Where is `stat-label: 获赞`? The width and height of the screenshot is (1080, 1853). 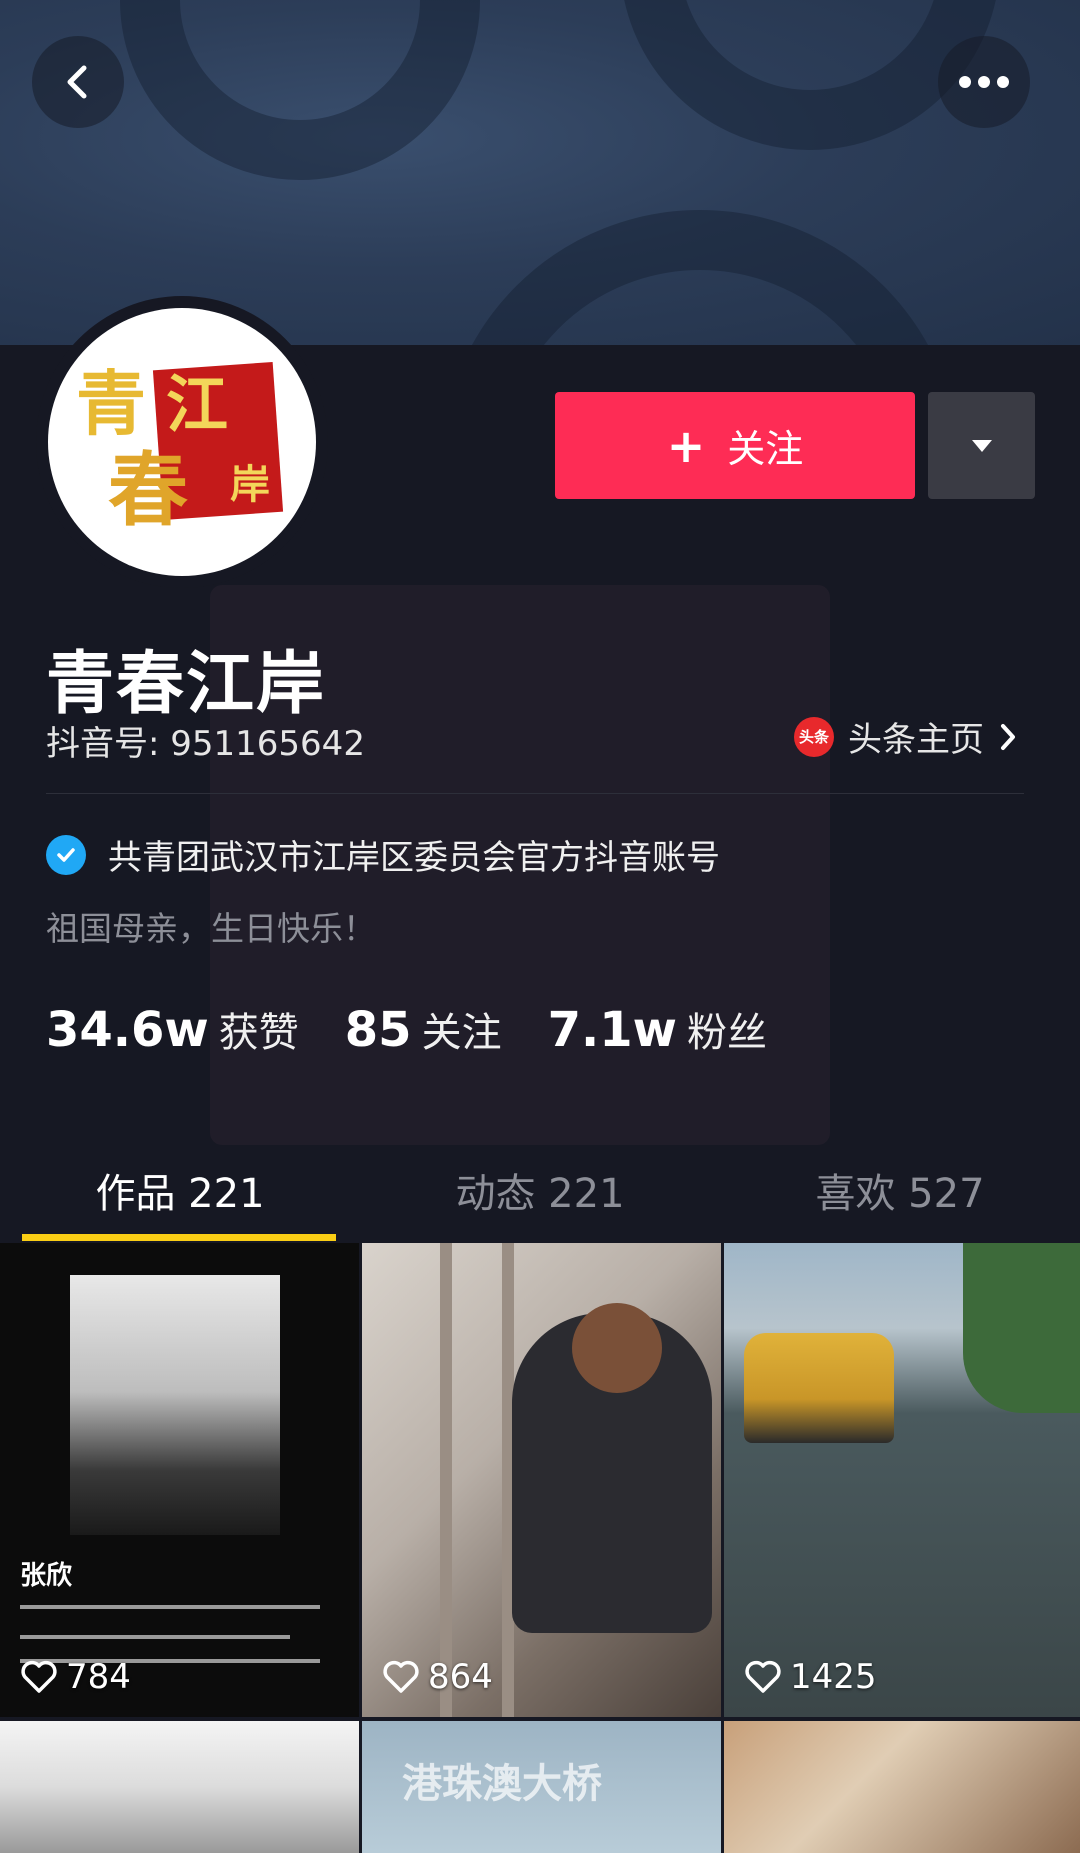
stat-label: 获赞 is located at coordinates (258, 1033).